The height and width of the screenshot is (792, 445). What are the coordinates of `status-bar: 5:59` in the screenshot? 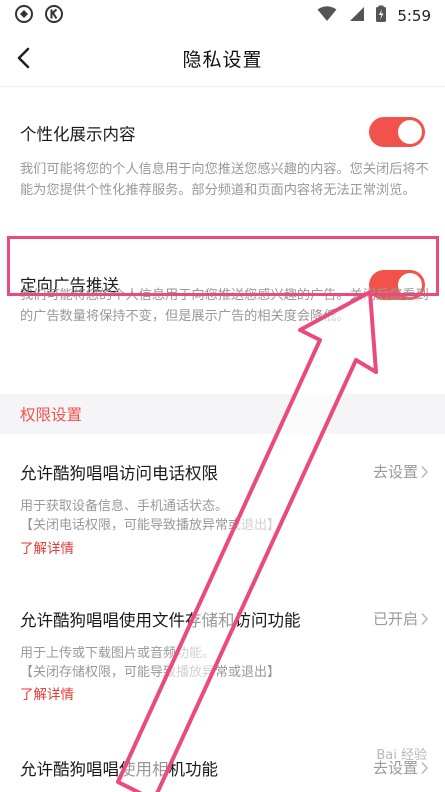 It's located at (222, 16).